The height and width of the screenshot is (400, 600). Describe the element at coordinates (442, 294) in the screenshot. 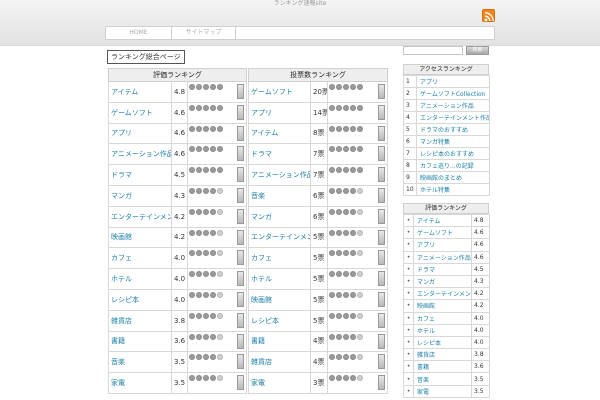

I see `score-link: エンターテインメント作品` at that location.